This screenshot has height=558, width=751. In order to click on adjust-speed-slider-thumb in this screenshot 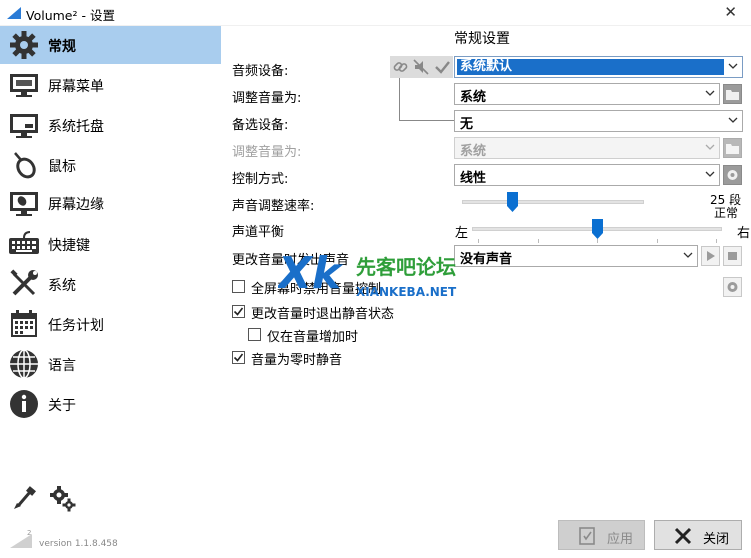, I will do `click(513, 202)`.